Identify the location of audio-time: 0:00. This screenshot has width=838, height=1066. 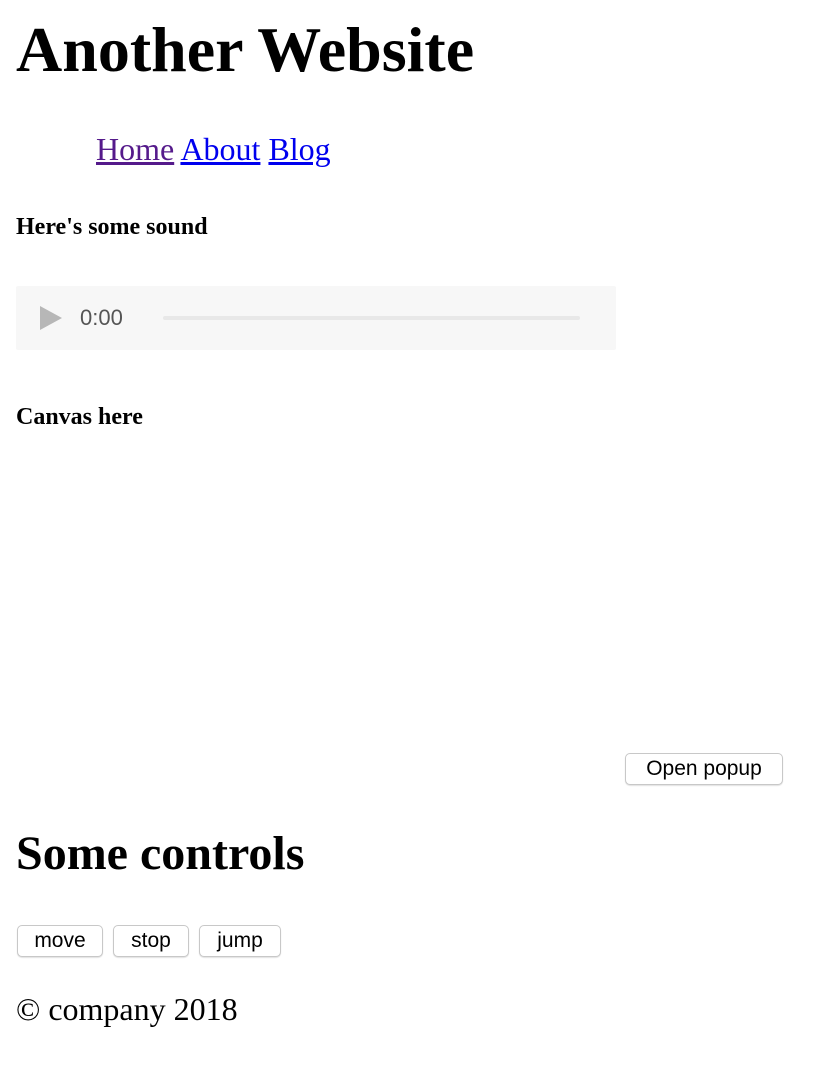
(101, 317).